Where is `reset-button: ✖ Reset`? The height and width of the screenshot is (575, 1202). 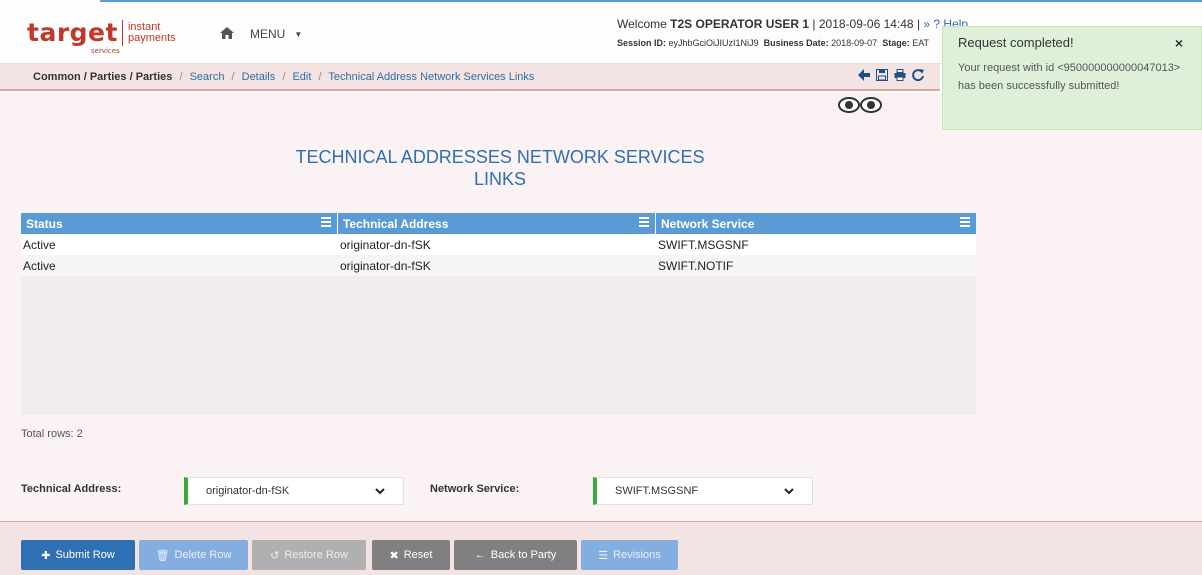
reset-button: ✖ Reset is located at coordinates (411, 555).